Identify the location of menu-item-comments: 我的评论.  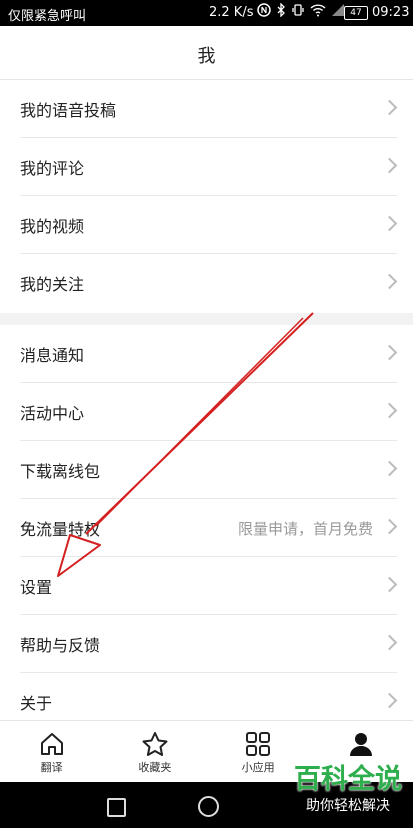
(206, 167).